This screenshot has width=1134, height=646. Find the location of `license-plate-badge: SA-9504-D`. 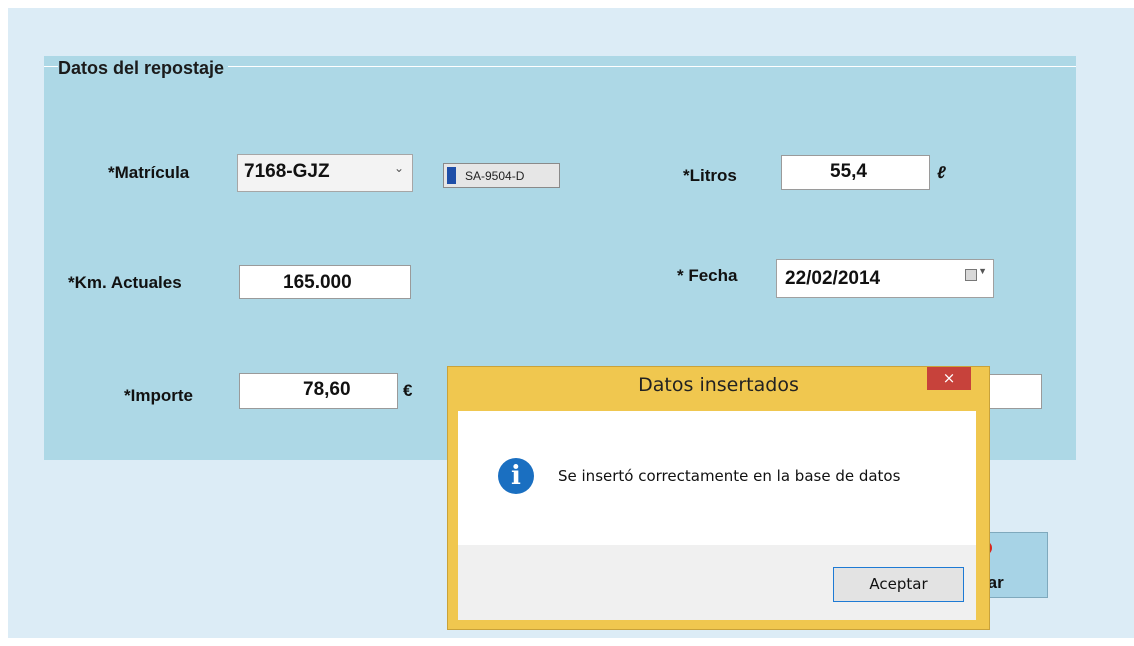

license-plate-badge: SA-9504-D is located at coordinates (501, 175).